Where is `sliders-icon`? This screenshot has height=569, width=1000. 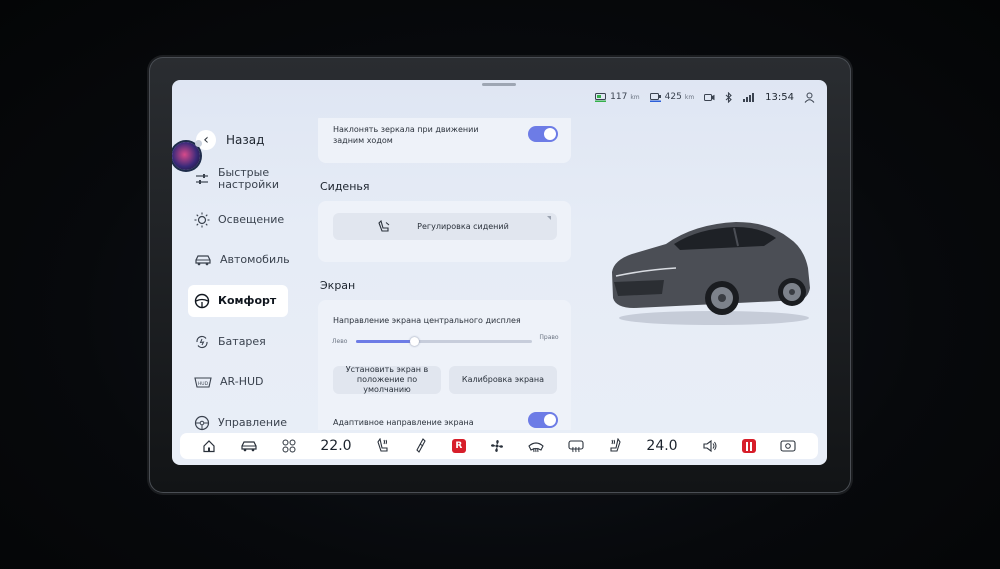
sliders-icon is located at coordinates (202, 179).